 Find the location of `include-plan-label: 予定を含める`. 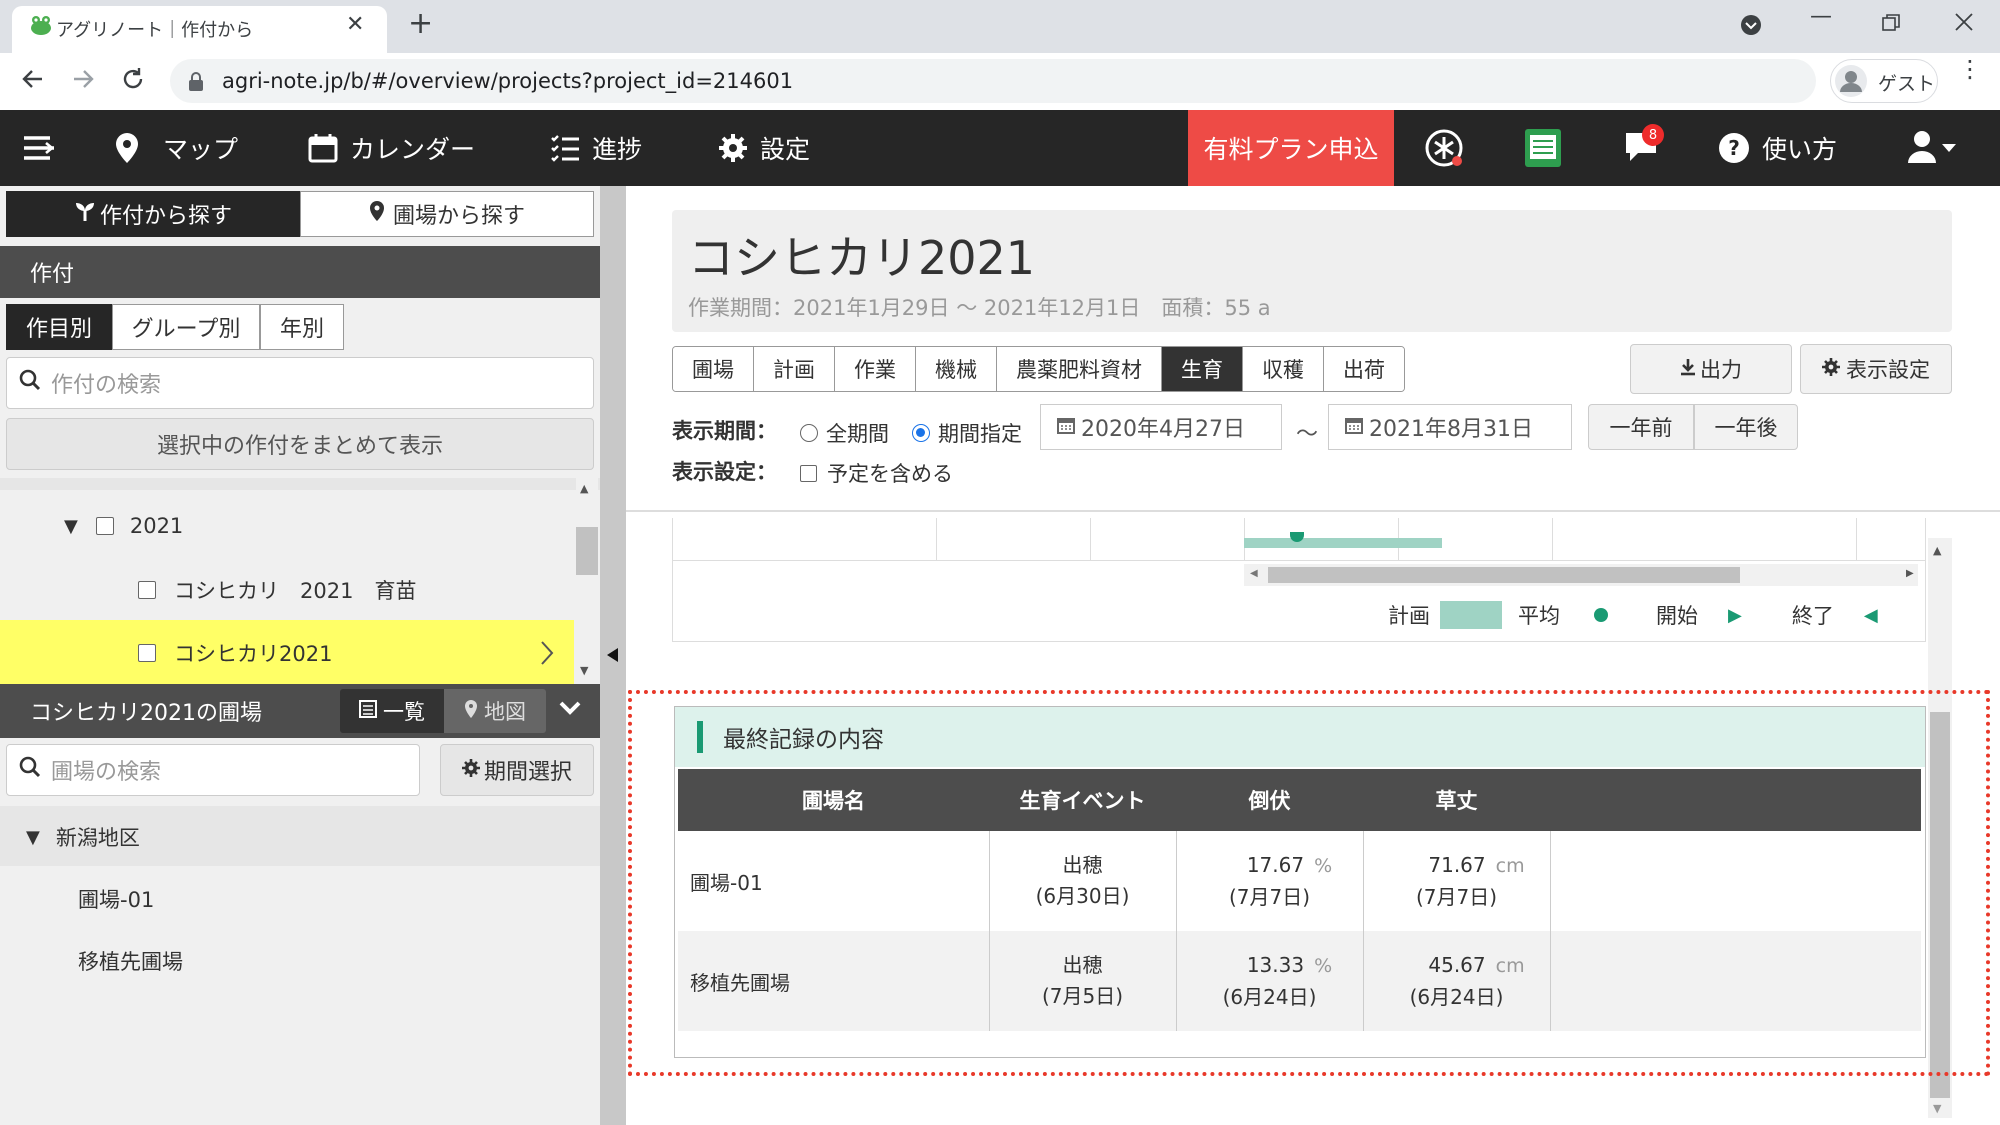

include-plan-label: 予定を含める is located at coordinates (890, 474).